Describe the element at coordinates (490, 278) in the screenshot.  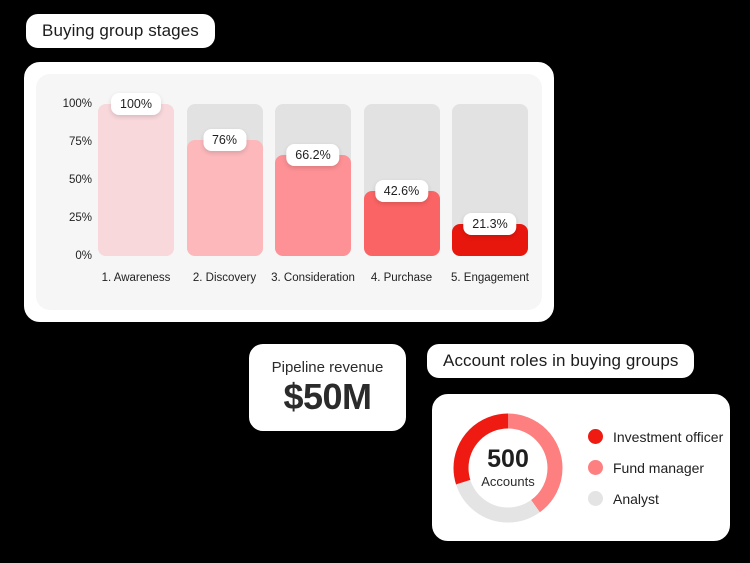
I see `x-axis-label: 5. Engagement` at that location.